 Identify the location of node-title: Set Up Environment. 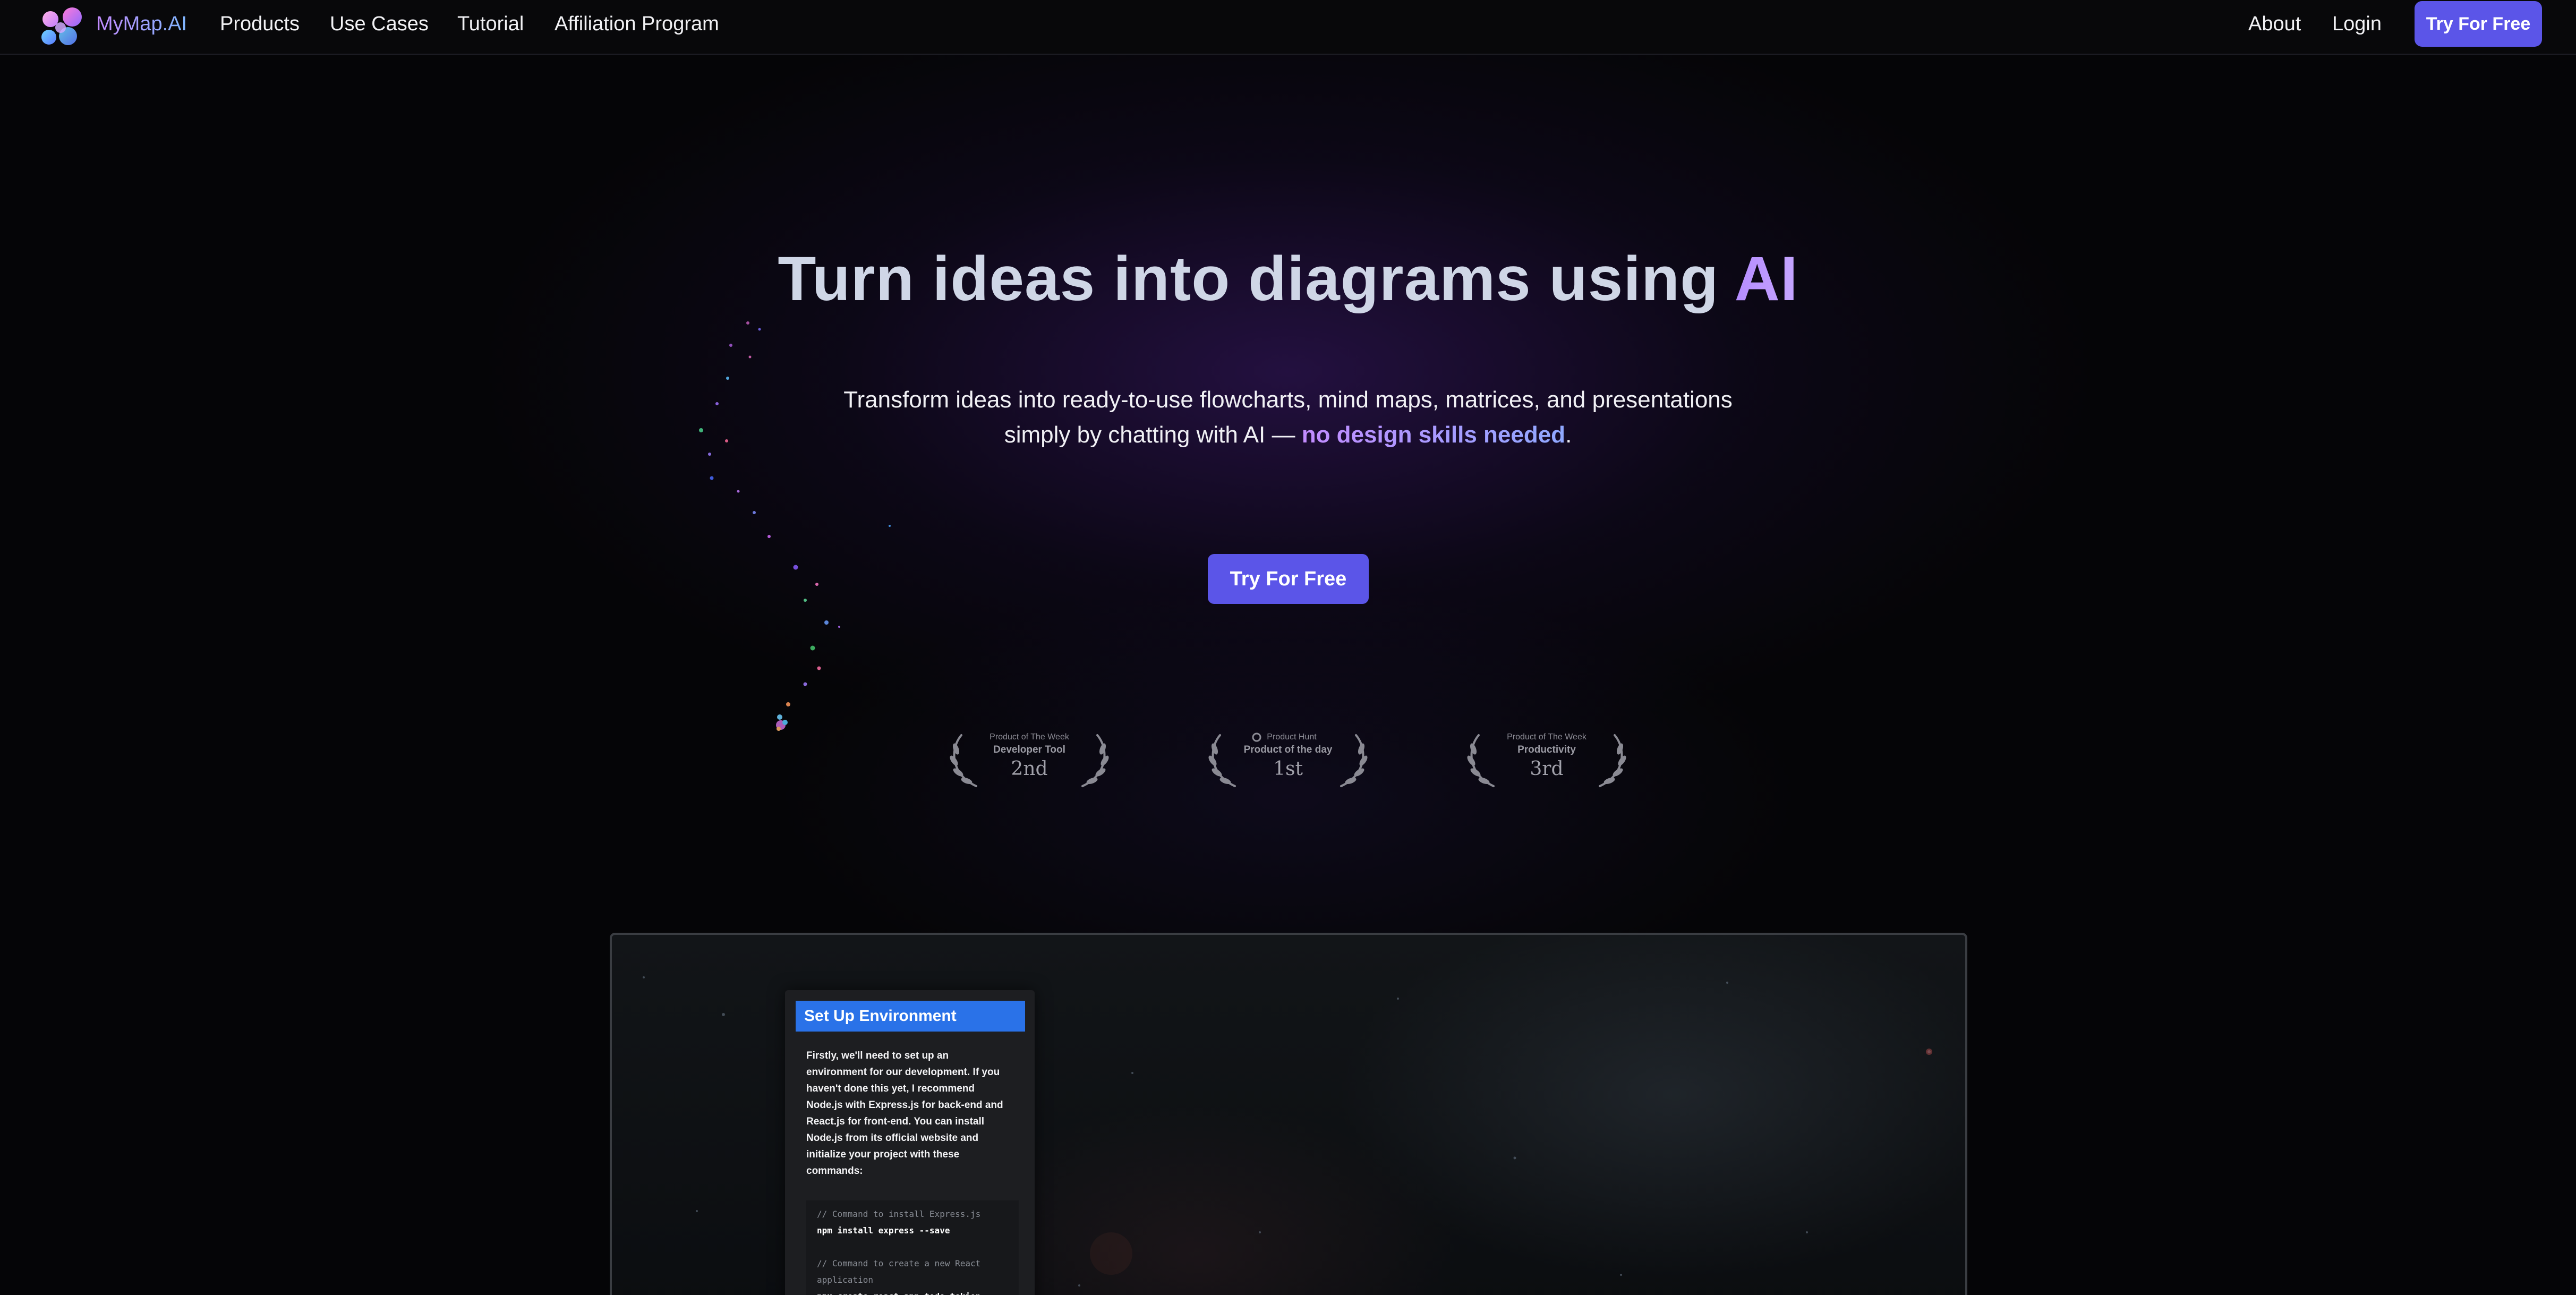
(911, 1016).